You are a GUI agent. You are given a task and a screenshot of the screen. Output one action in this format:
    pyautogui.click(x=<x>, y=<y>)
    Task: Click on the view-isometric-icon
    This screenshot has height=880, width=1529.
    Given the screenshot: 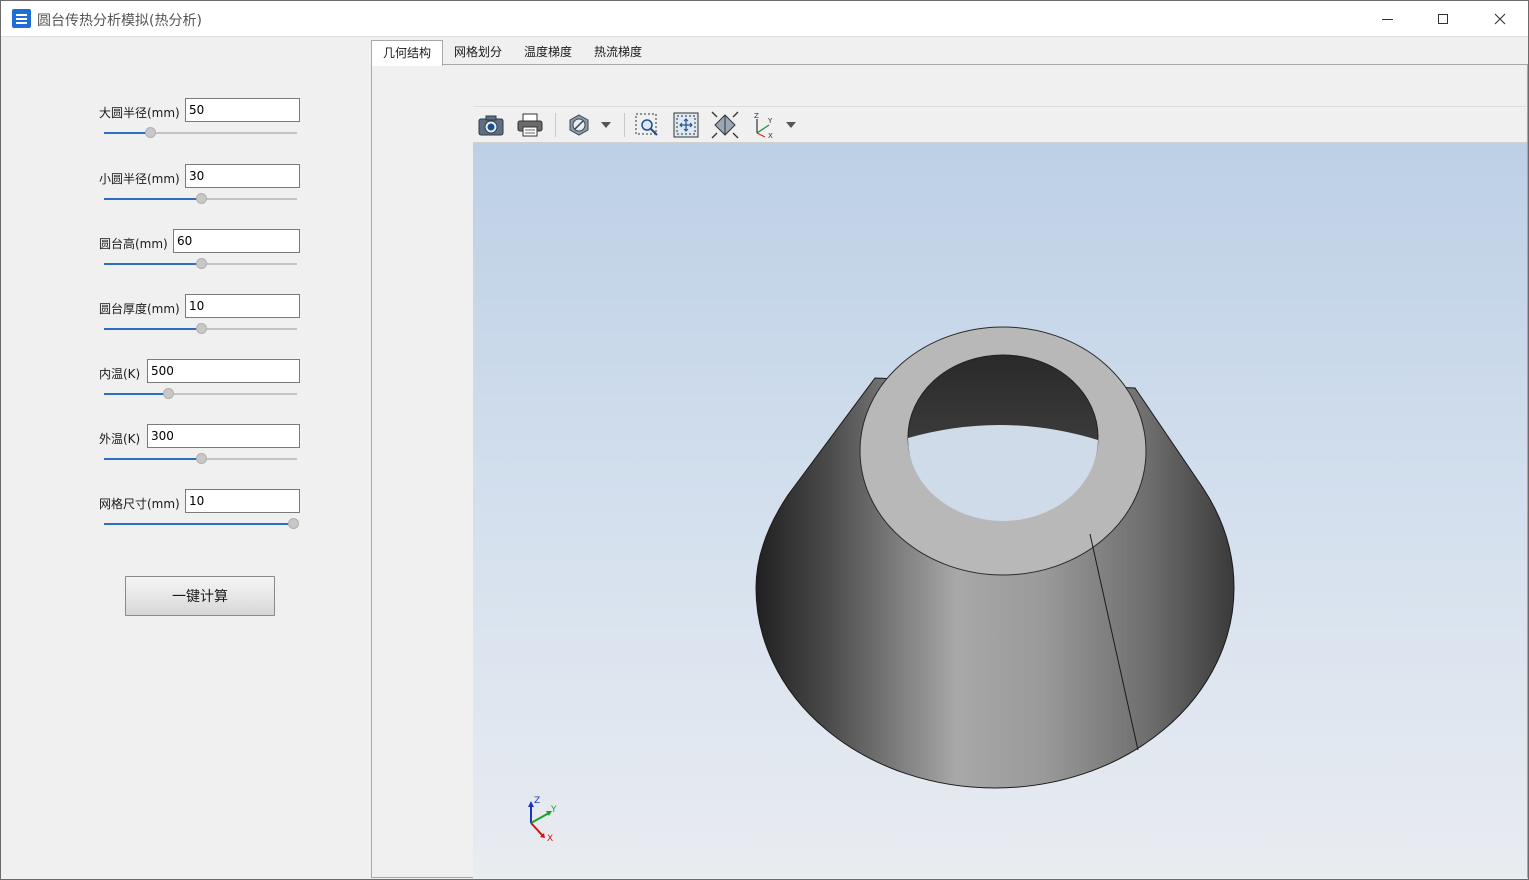 What is the action you would take?
    pyautogui.click(x=725, y=125)
    